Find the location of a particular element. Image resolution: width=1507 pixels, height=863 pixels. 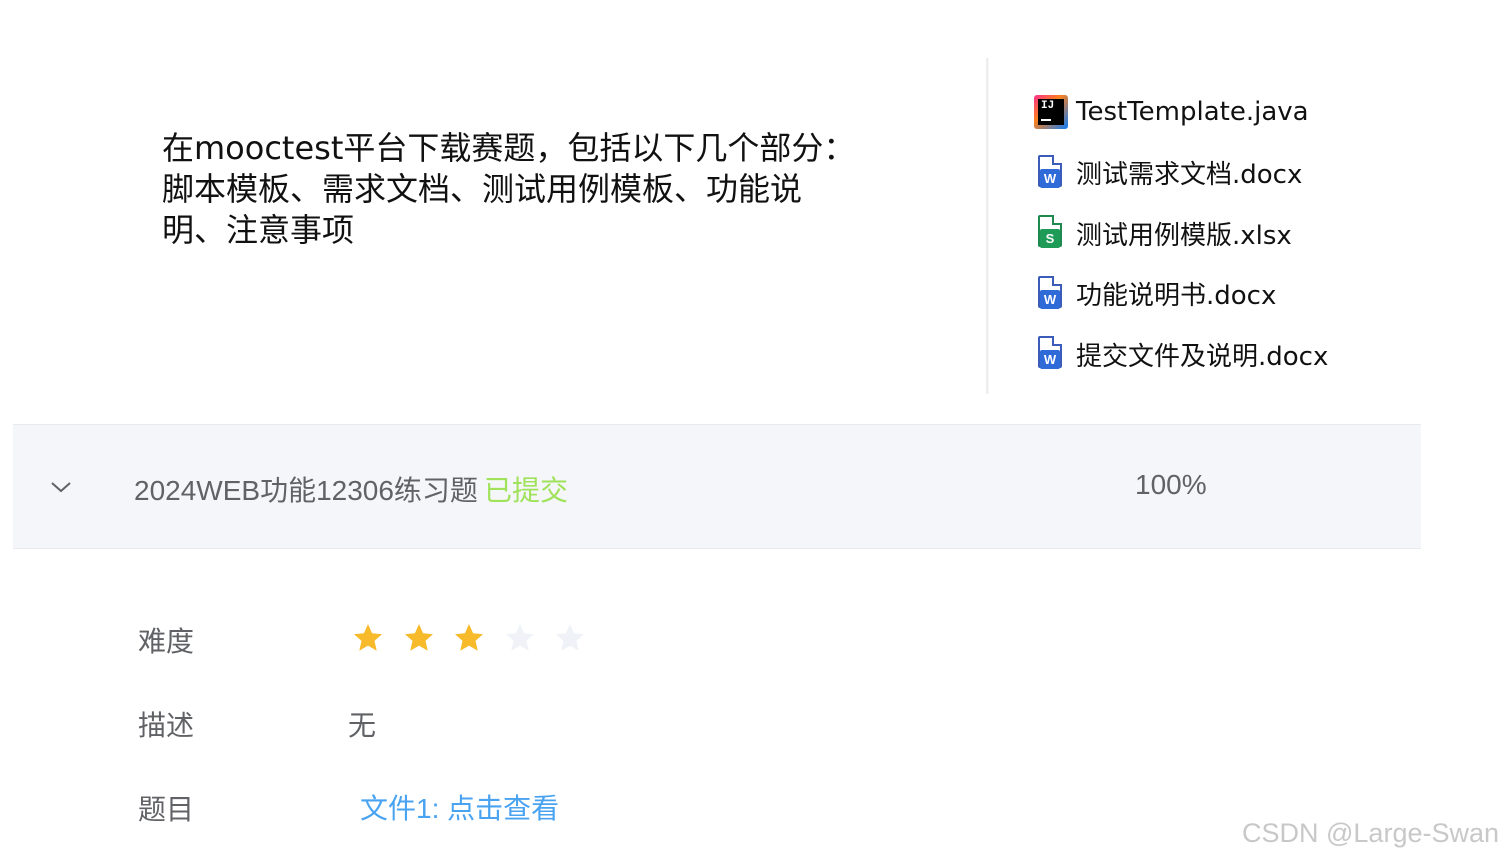

task-status-badge: 已提交 is located at coordinates (525, 490).